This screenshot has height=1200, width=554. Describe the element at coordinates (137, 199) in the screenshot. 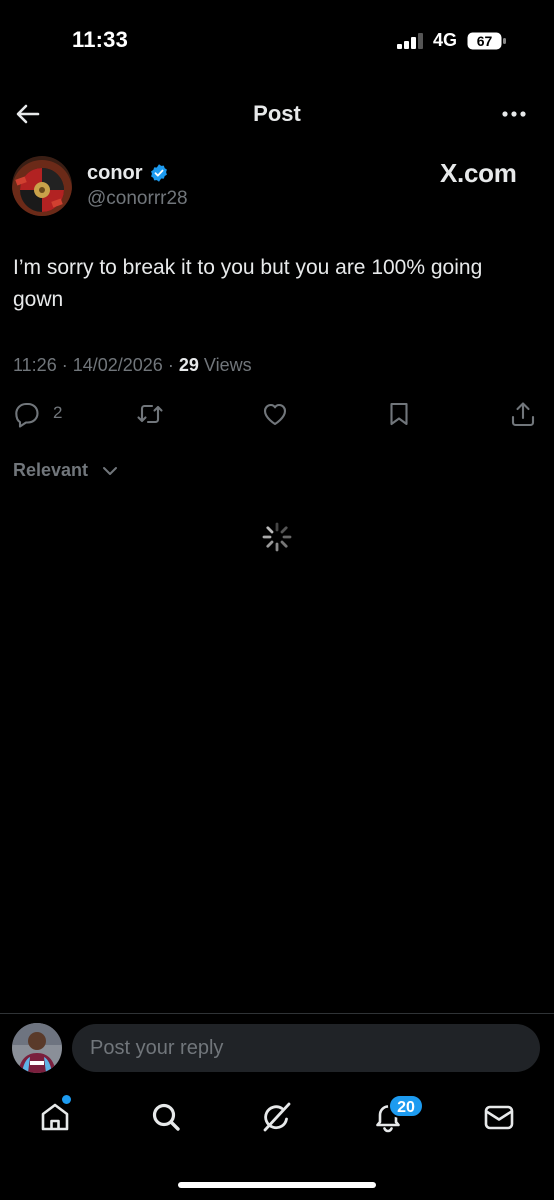

I see `author-handle: @conorrr28` at that location.